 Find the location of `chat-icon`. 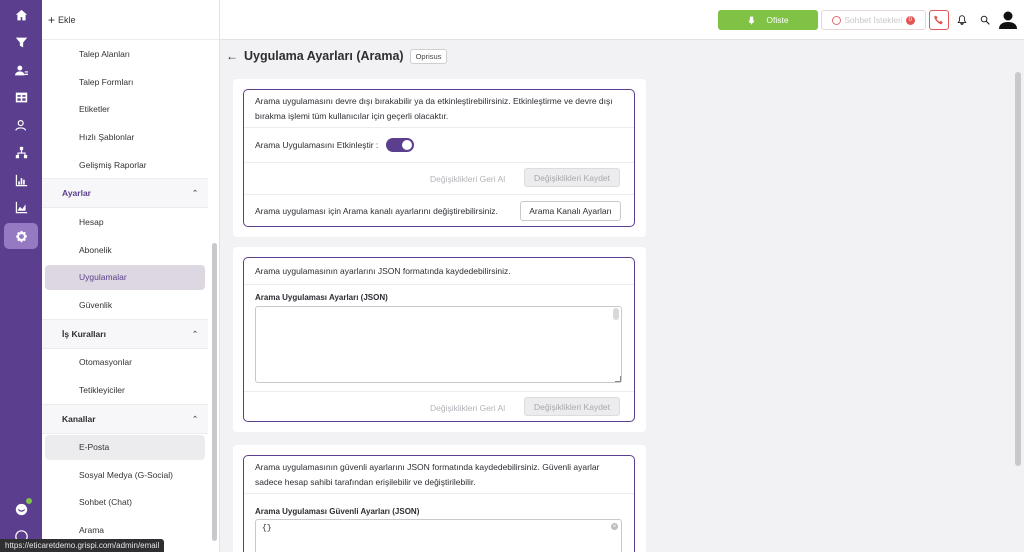

chat-icon is located at coordinates (21, 509).